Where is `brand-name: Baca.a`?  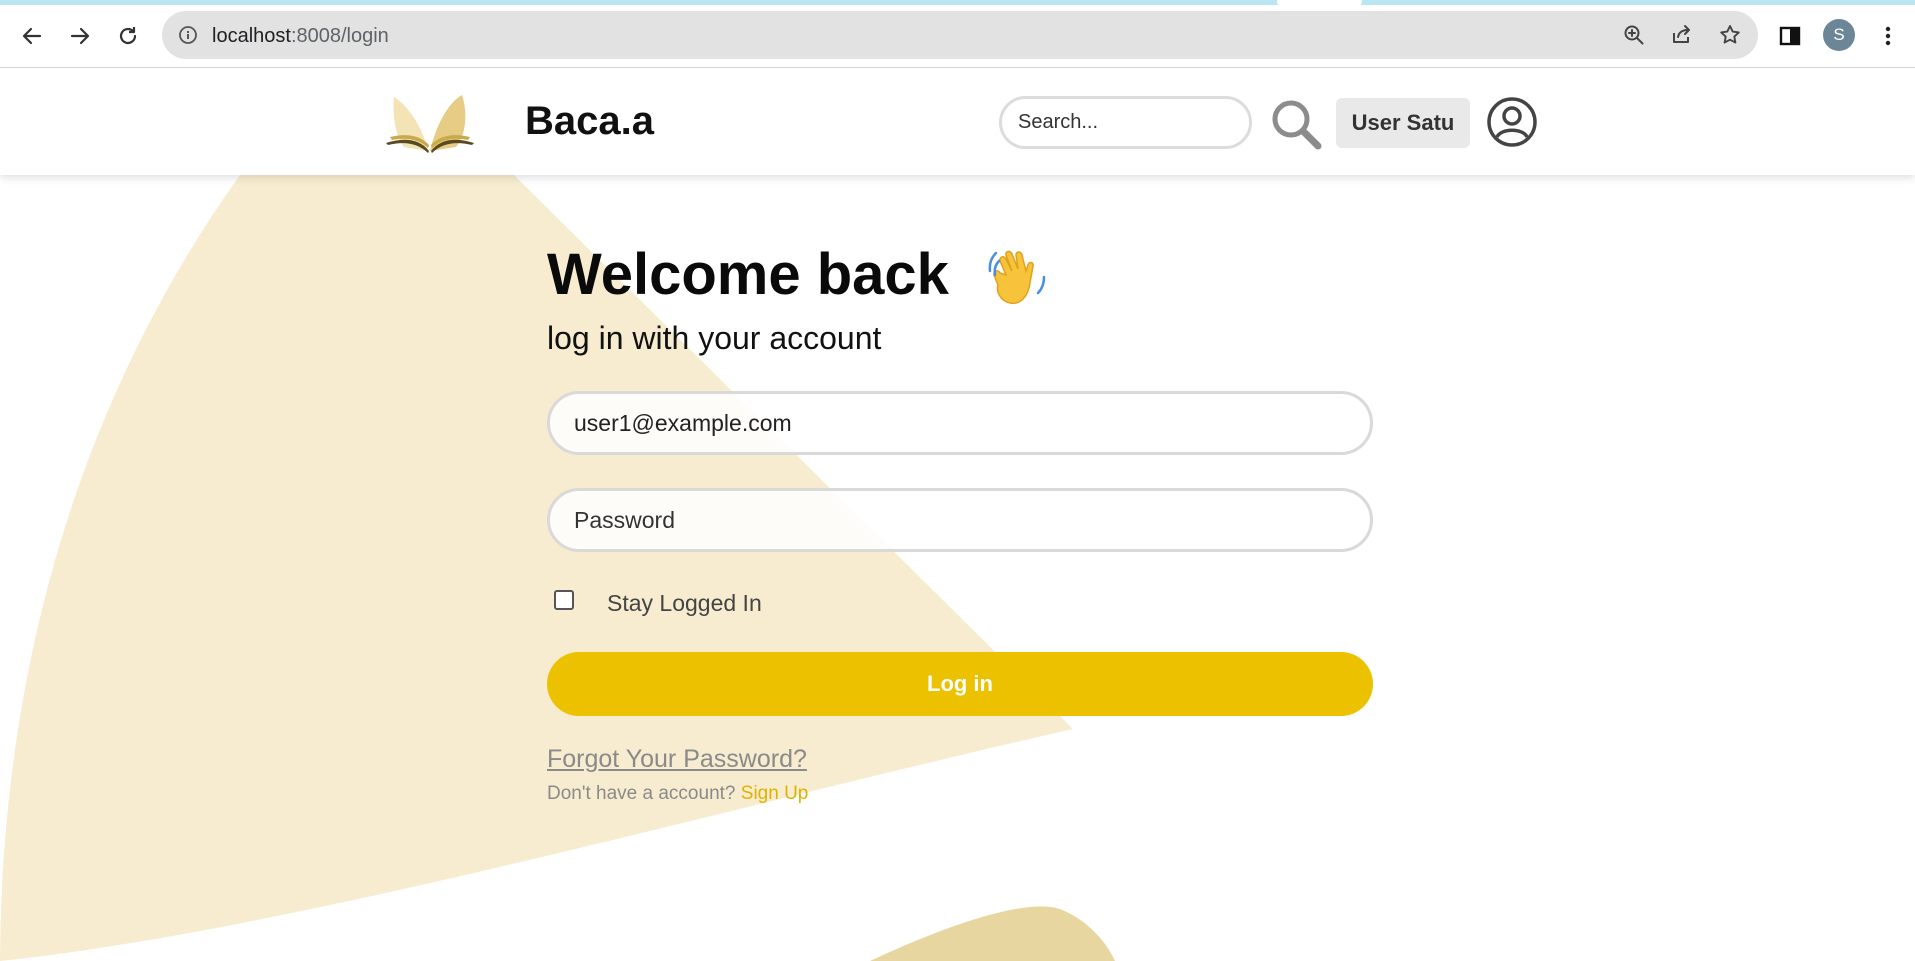
brand-name: Baca.a is located at coordinates (589, 121).